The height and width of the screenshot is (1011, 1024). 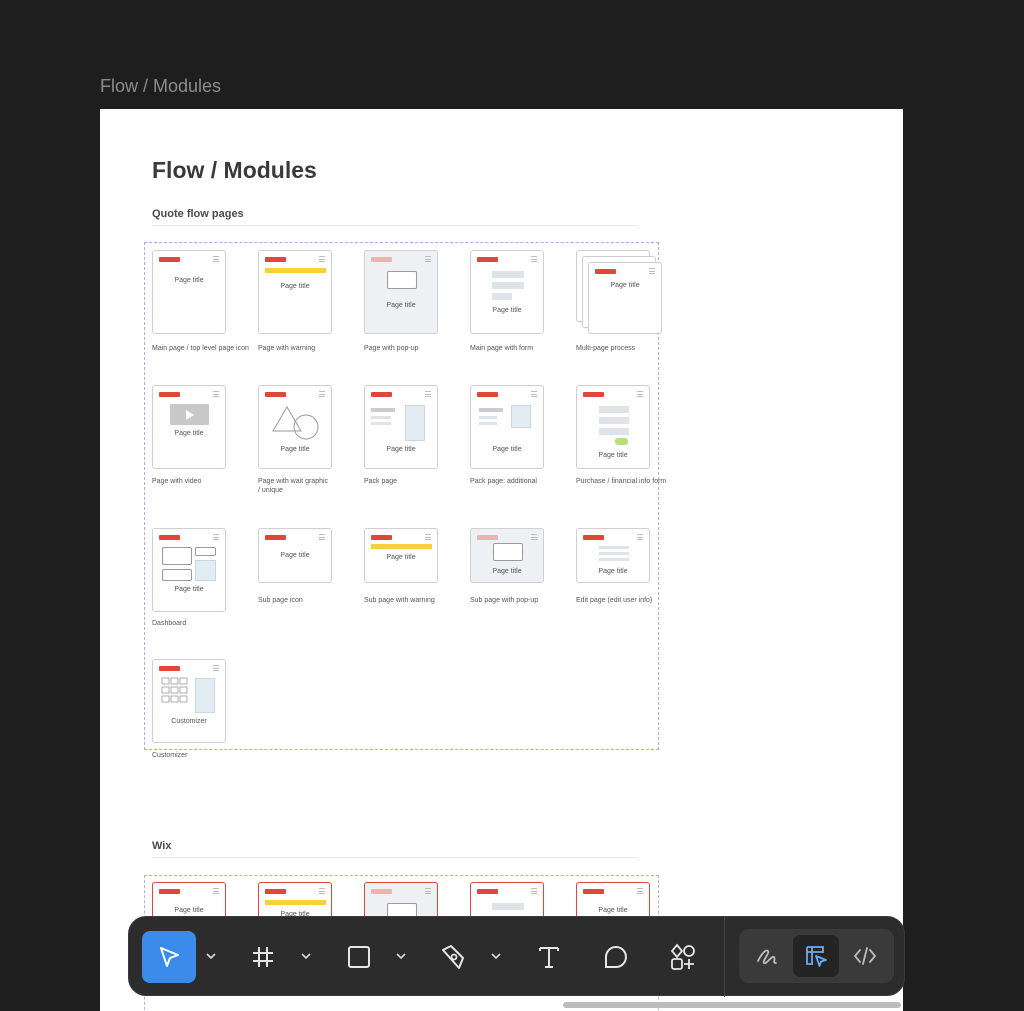 I want to click on tile-label: Page with pop-up, so click(x=391, y=348).